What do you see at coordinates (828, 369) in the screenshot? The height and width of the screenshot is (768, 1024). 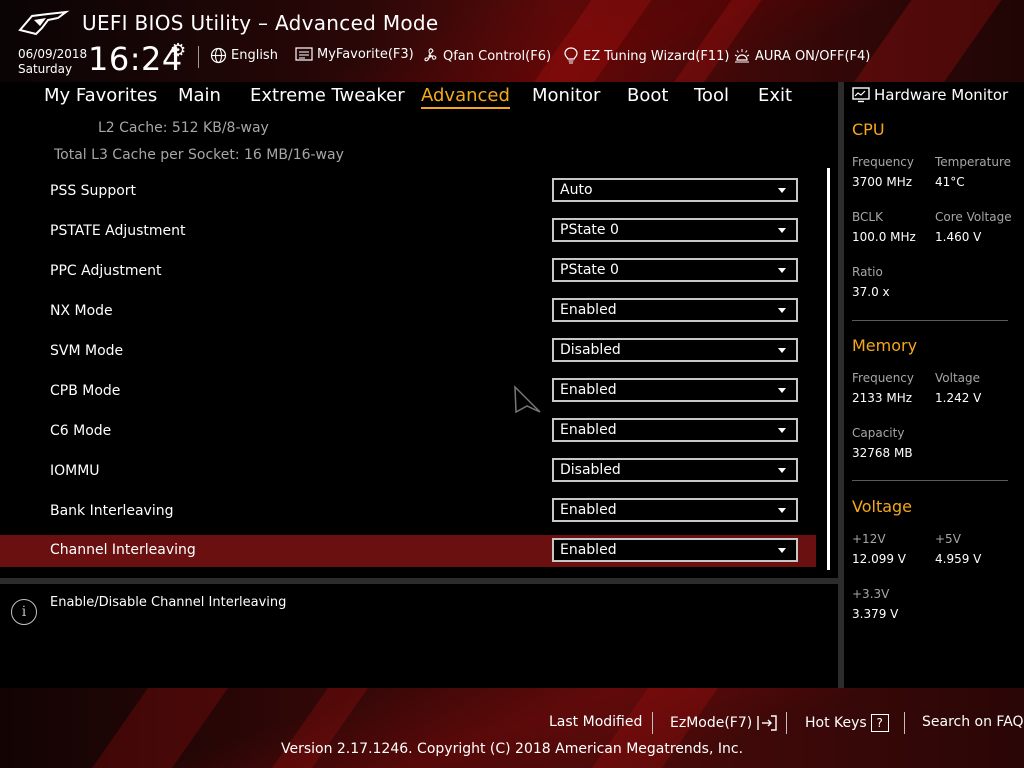 I see `settings-scrollbar` at bounding box center [828, 369].